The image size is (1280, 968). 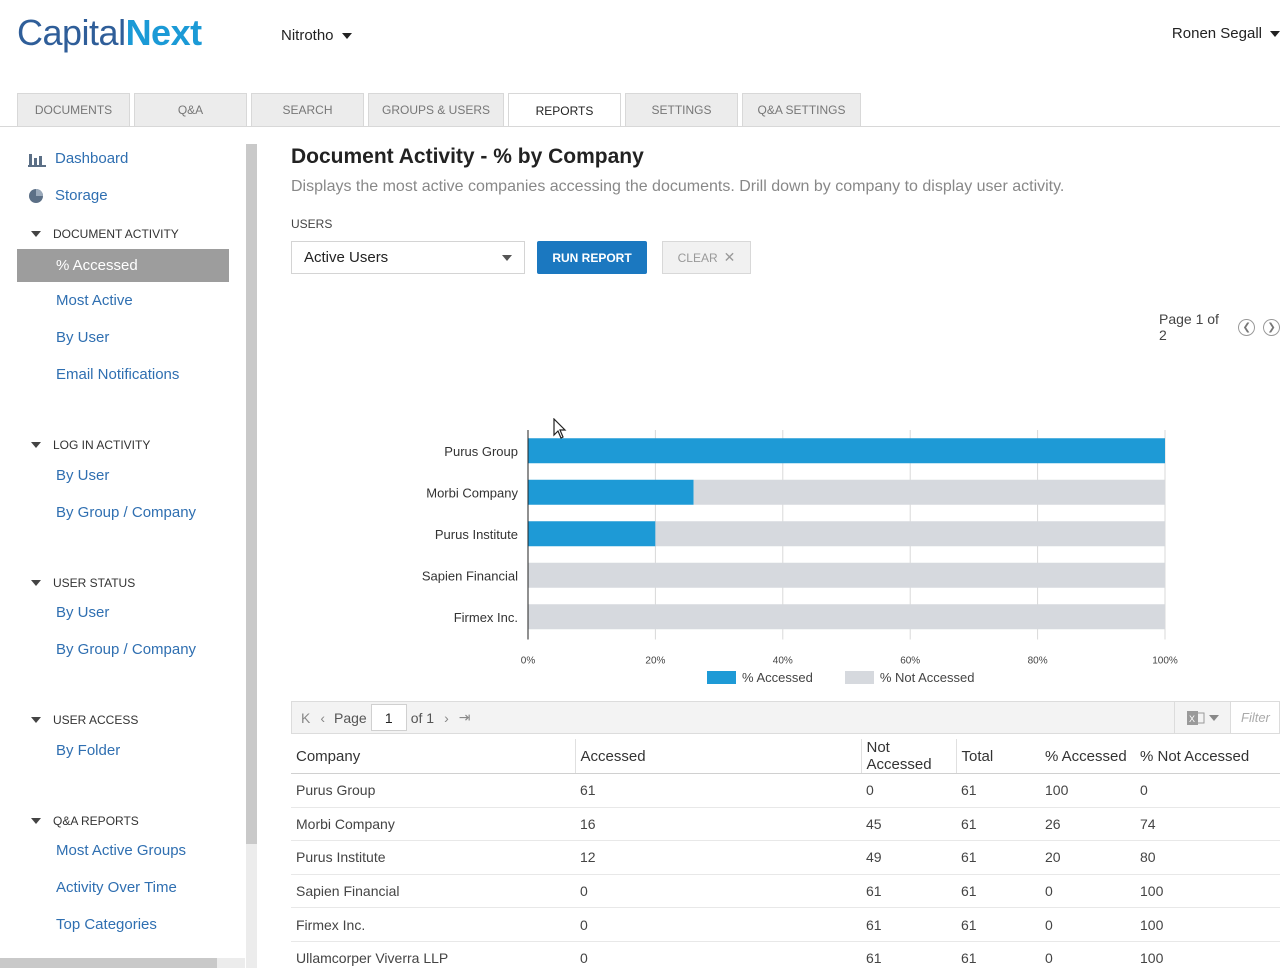 What do you see at coordinates (785, 857) in the screenshot?
I see `table-row: Purus Institute 12 49 61 20 80` at bounding box center [785, 857].